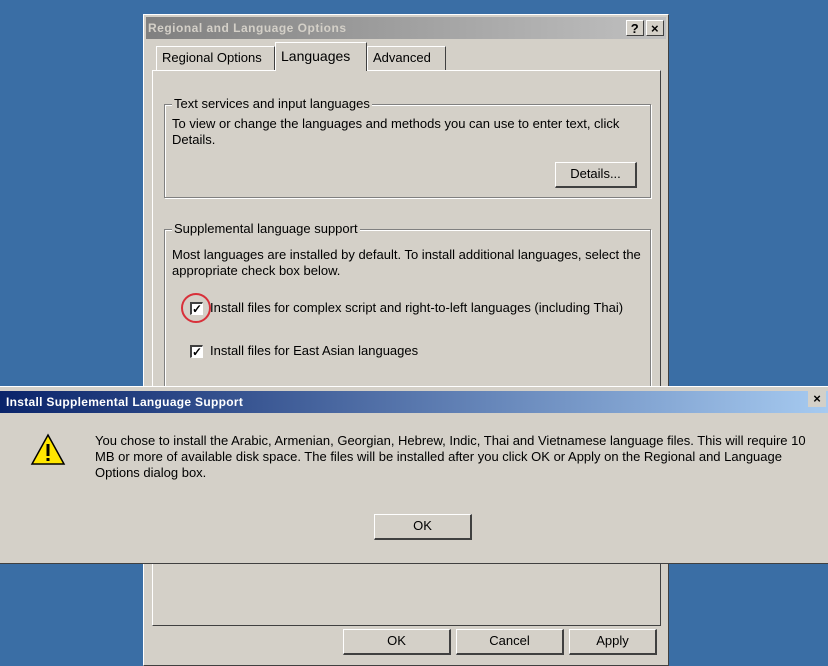 The width and height of the screenshot is (828, 666). What do you see at coordinates (655, 28) in the screenshot?
I see `close-button: ×` at bounding box center [655, 28].